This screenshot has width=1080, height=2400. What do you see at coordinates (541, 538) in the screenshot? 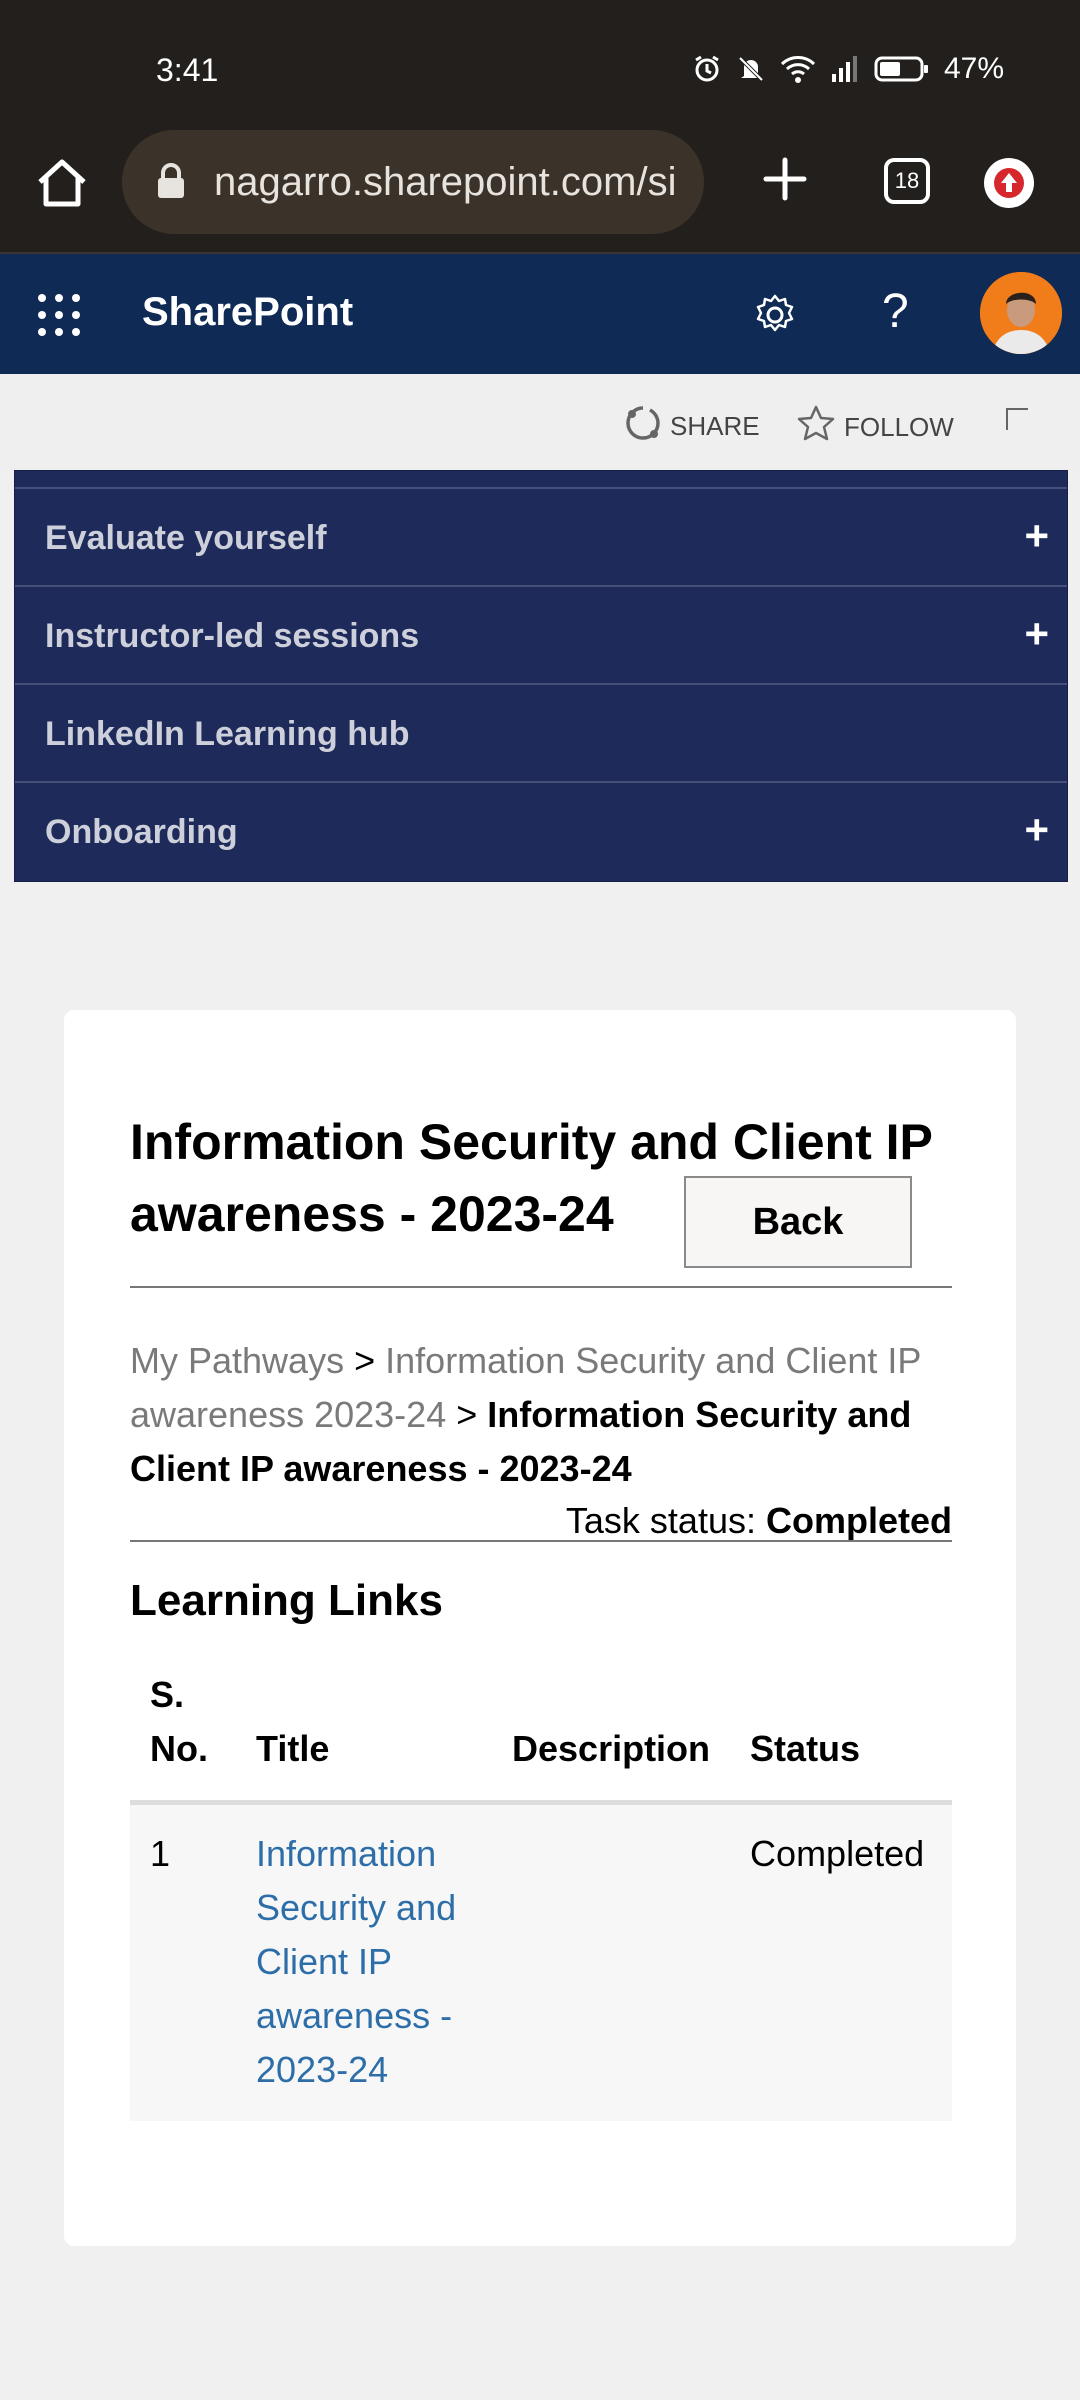
I see `nav-item-evaluate-yourself: Evaluate yourself +` at bounding box center [541, 538].